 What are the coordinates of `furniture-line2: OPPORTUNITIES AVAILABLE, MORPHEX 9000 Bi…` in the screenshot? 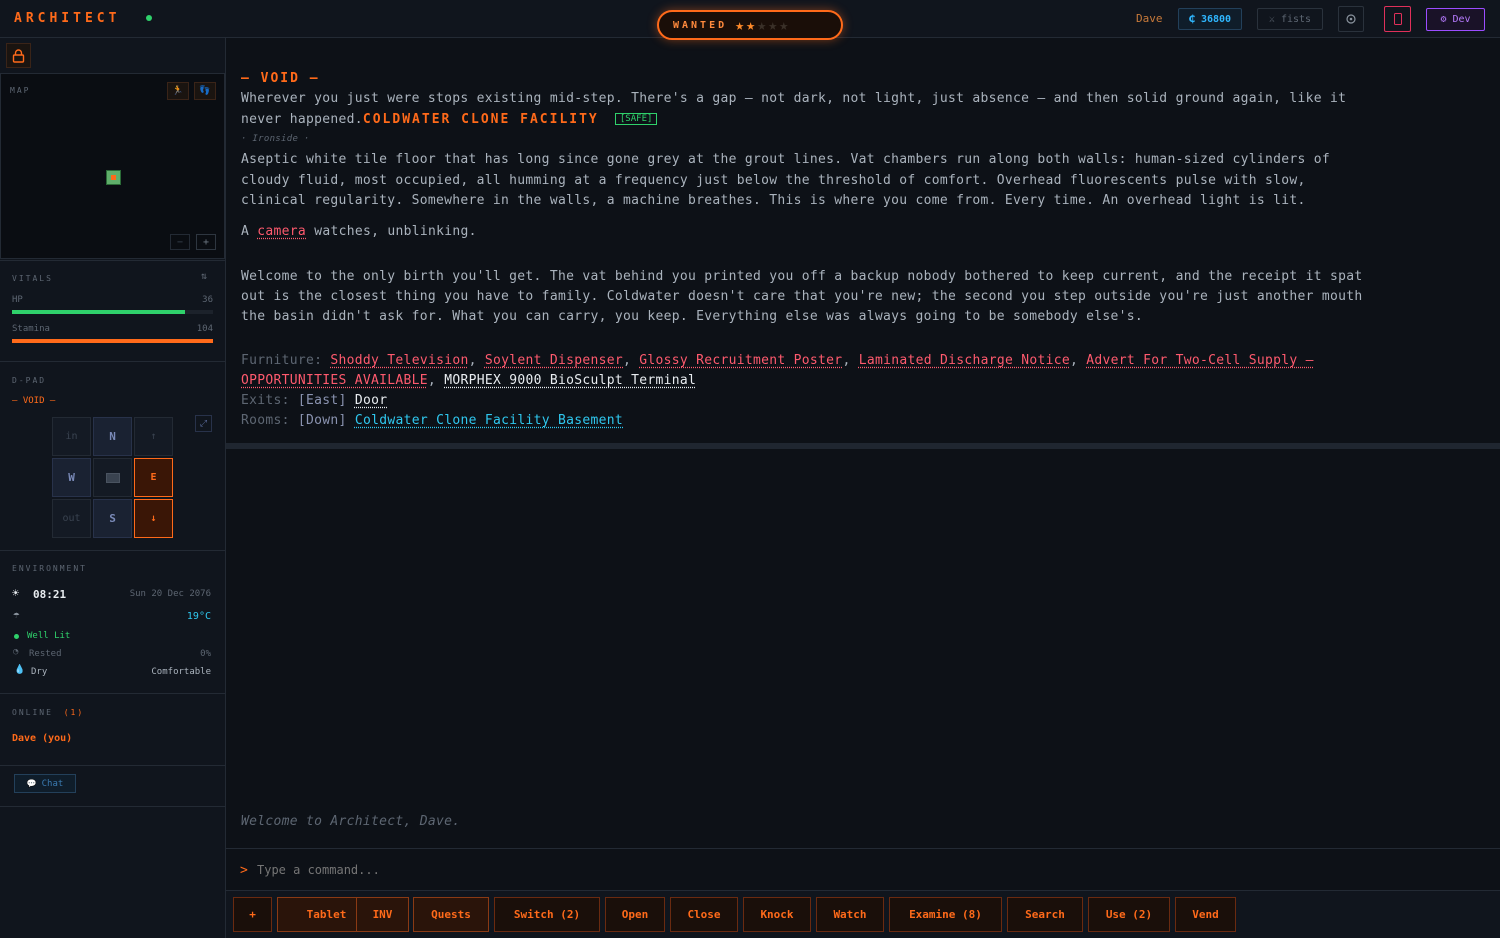 It's located at (469, 380).